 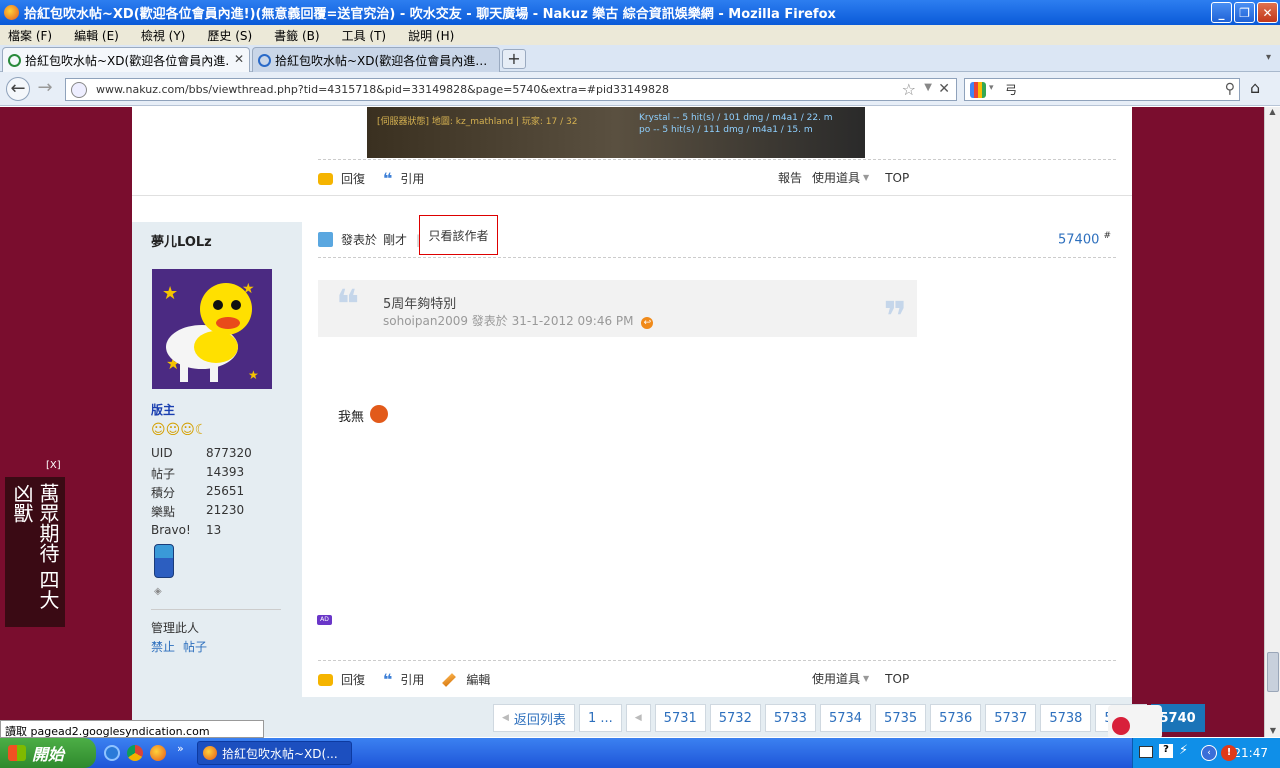 I want to click on engine-dropdown-icon: ▾, so click(x=991, y=88).